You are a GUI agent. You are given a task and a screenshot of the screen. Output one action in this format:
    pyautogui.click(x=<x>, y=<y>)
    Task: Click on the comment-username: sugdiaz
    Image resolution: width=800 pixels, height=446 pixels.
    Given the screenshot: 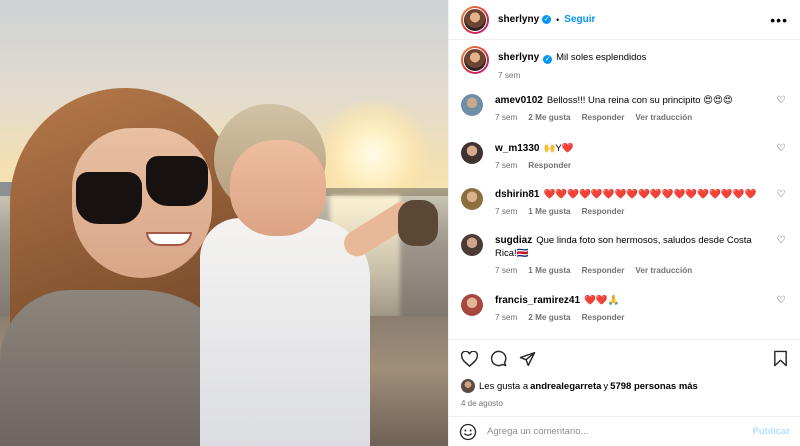 What is the action you would take?
    pyautogui.click(x=513, y=240)
    